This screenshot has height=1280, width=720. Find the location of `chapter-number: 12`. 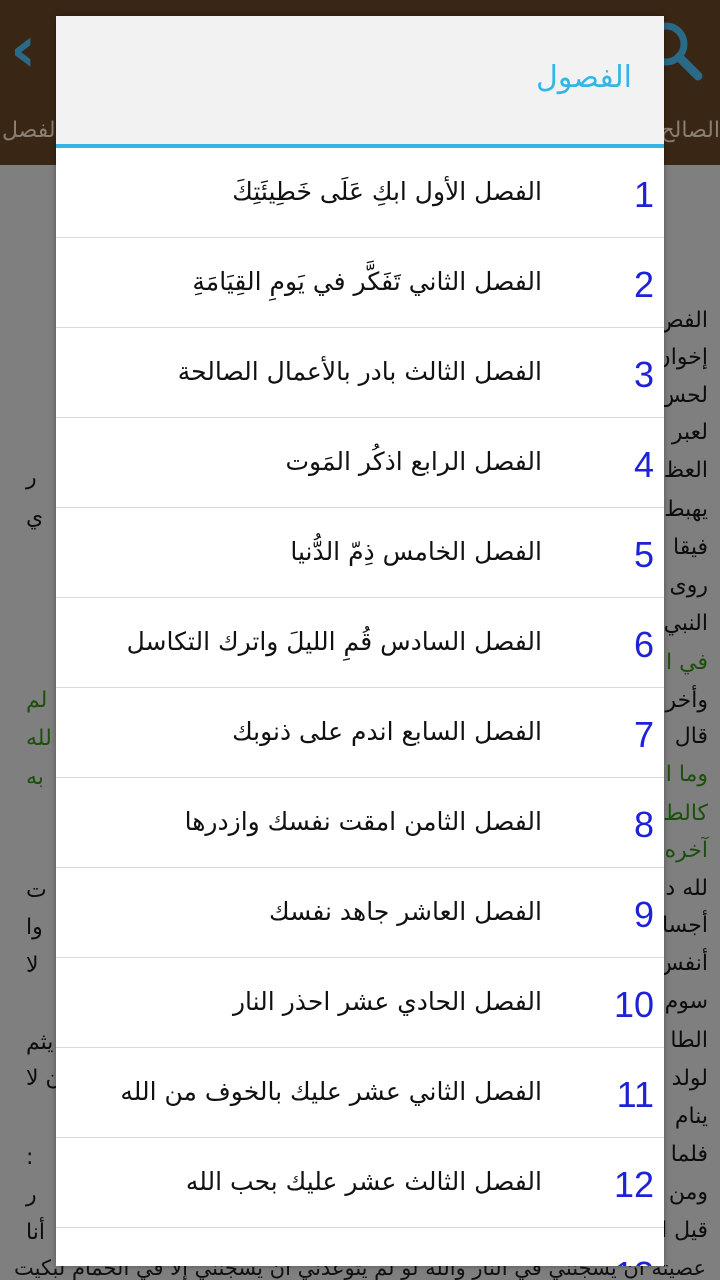

chapter-number: 12 is located at coordinates (633, 1184).